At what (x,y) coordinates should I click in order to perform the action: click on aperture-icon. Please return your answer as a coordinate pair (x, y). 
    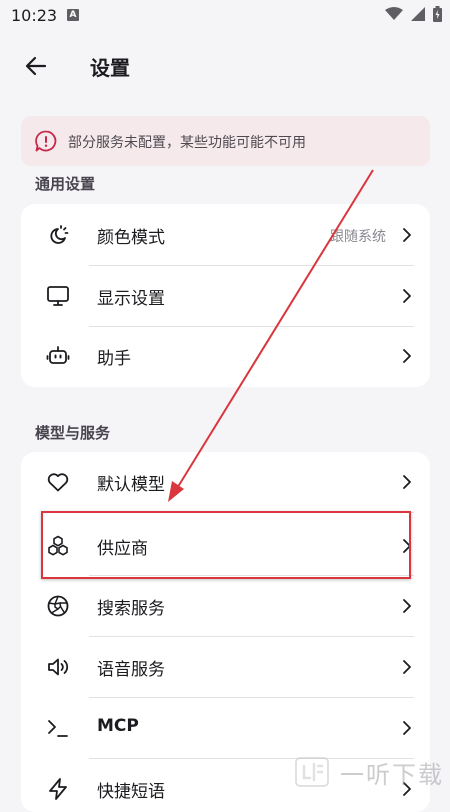
    Looking at the image, I should click on (58, 606).